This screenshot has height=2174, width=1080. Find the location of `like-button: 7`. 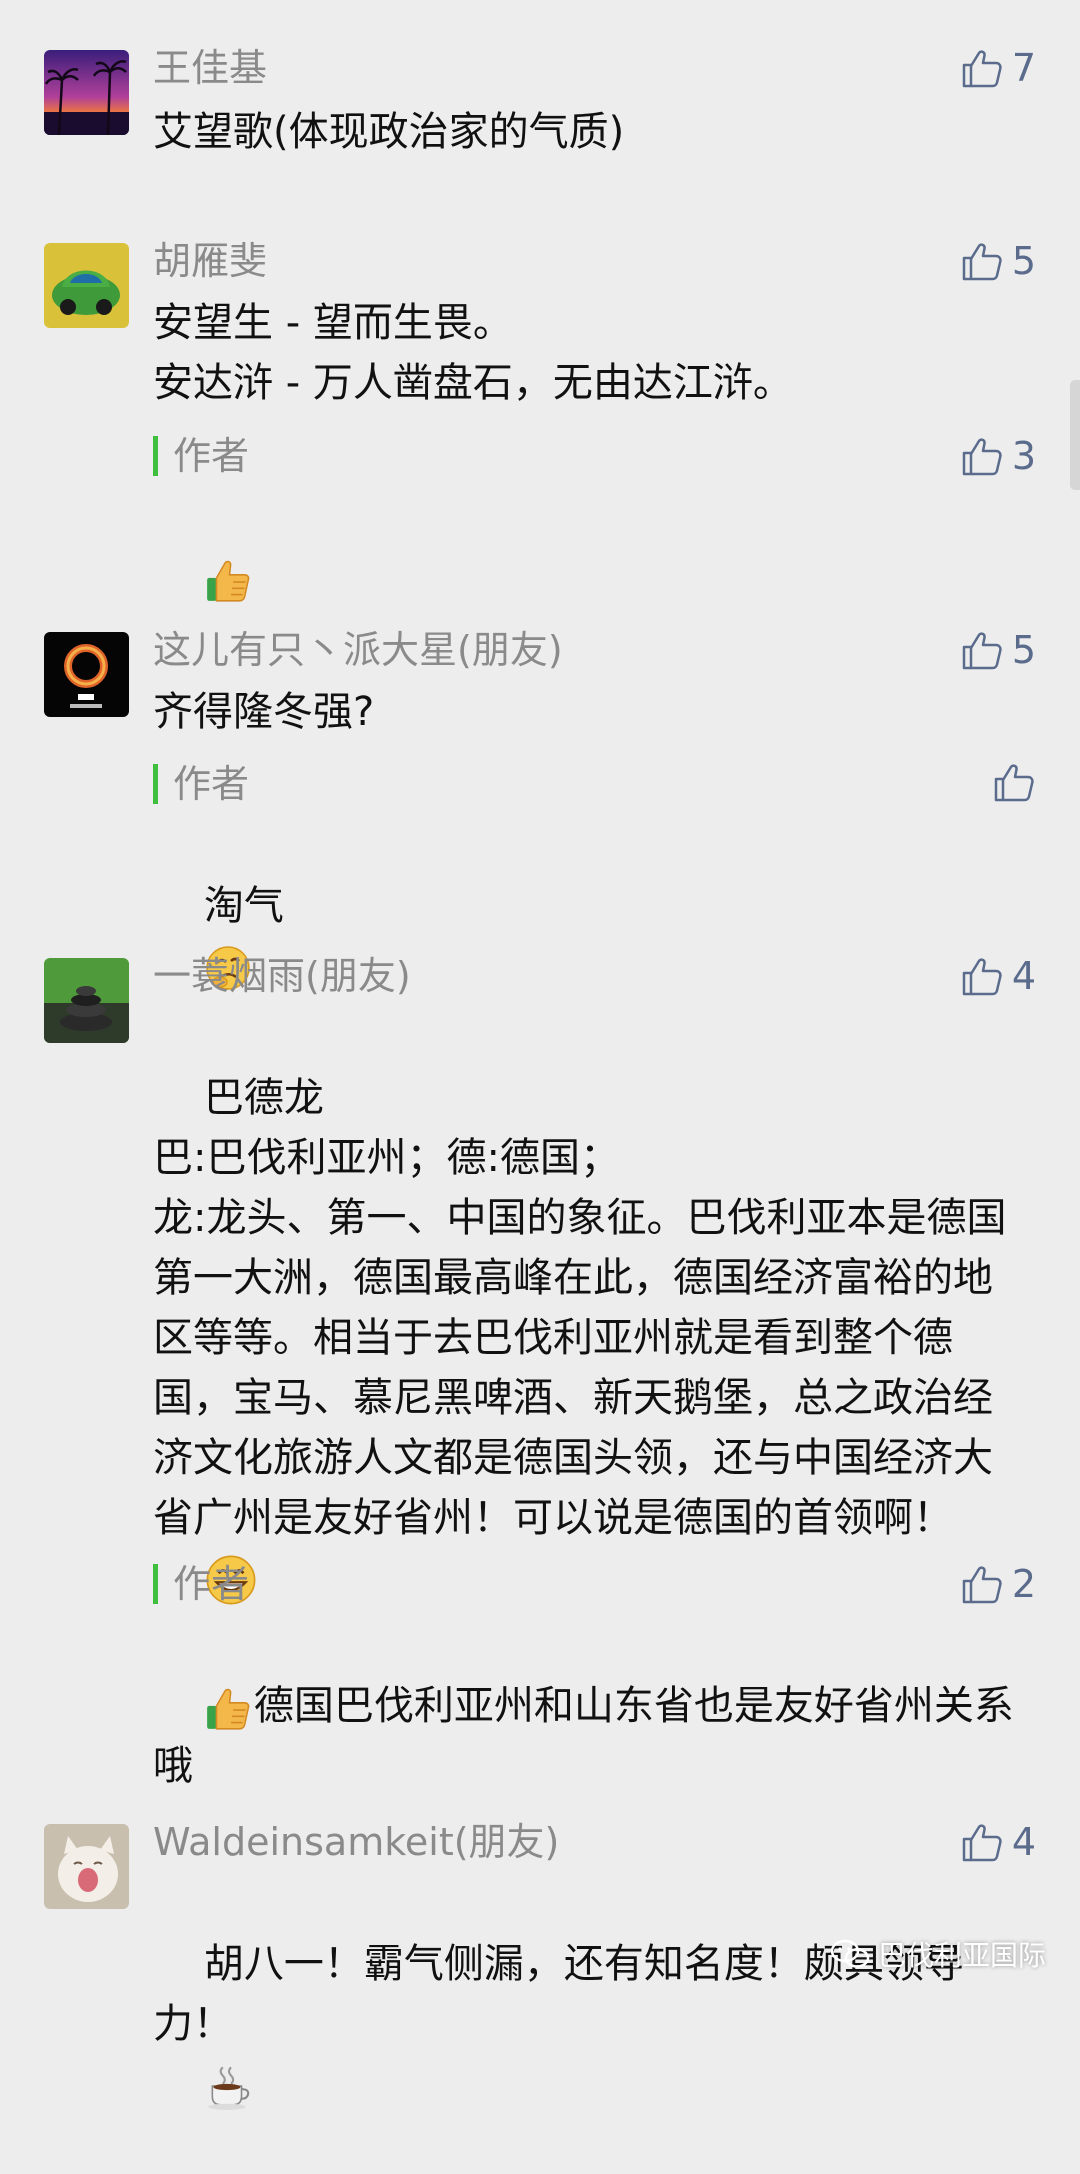

like-button: 7 is located at coordinates (998, 68).